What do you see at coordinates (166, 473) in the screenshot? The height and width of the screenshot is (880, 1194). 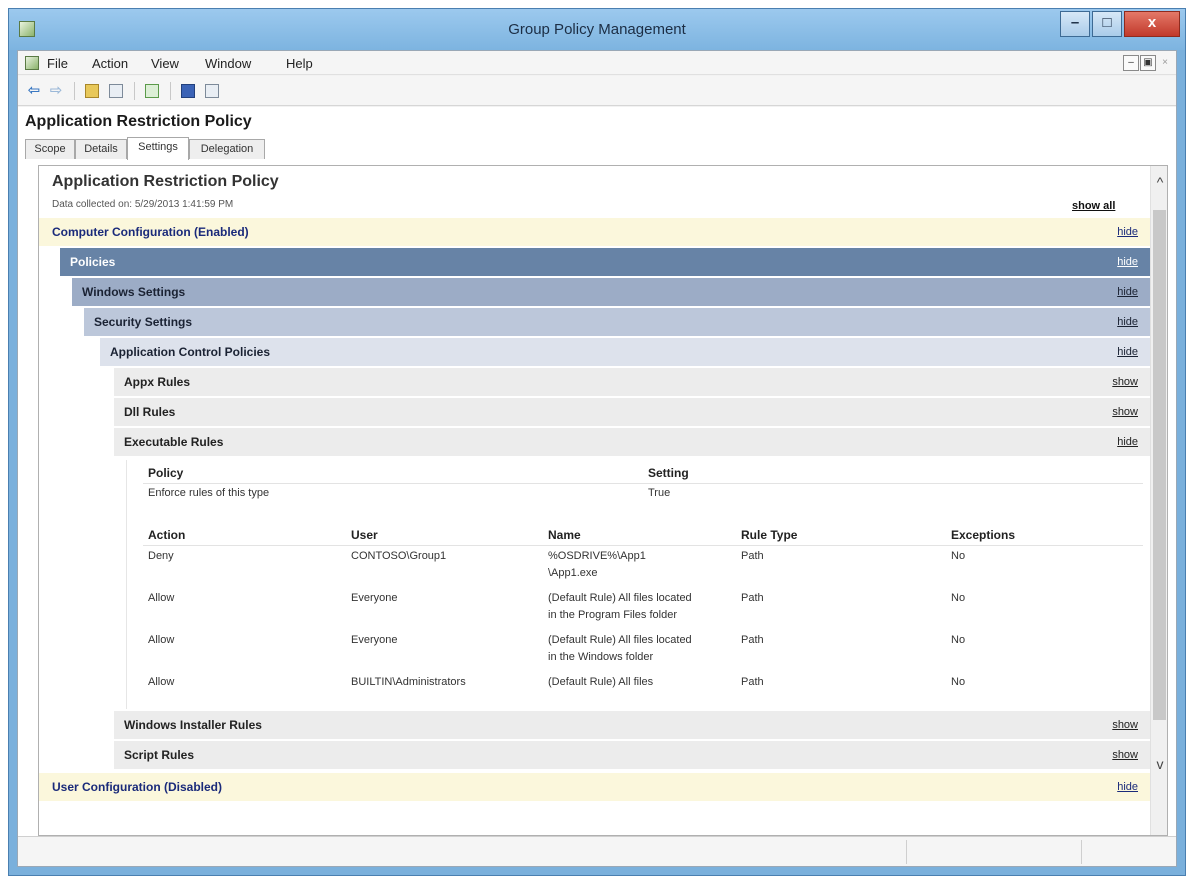 I see `policy-column-header: Policy` at bounding box center [166, 473].